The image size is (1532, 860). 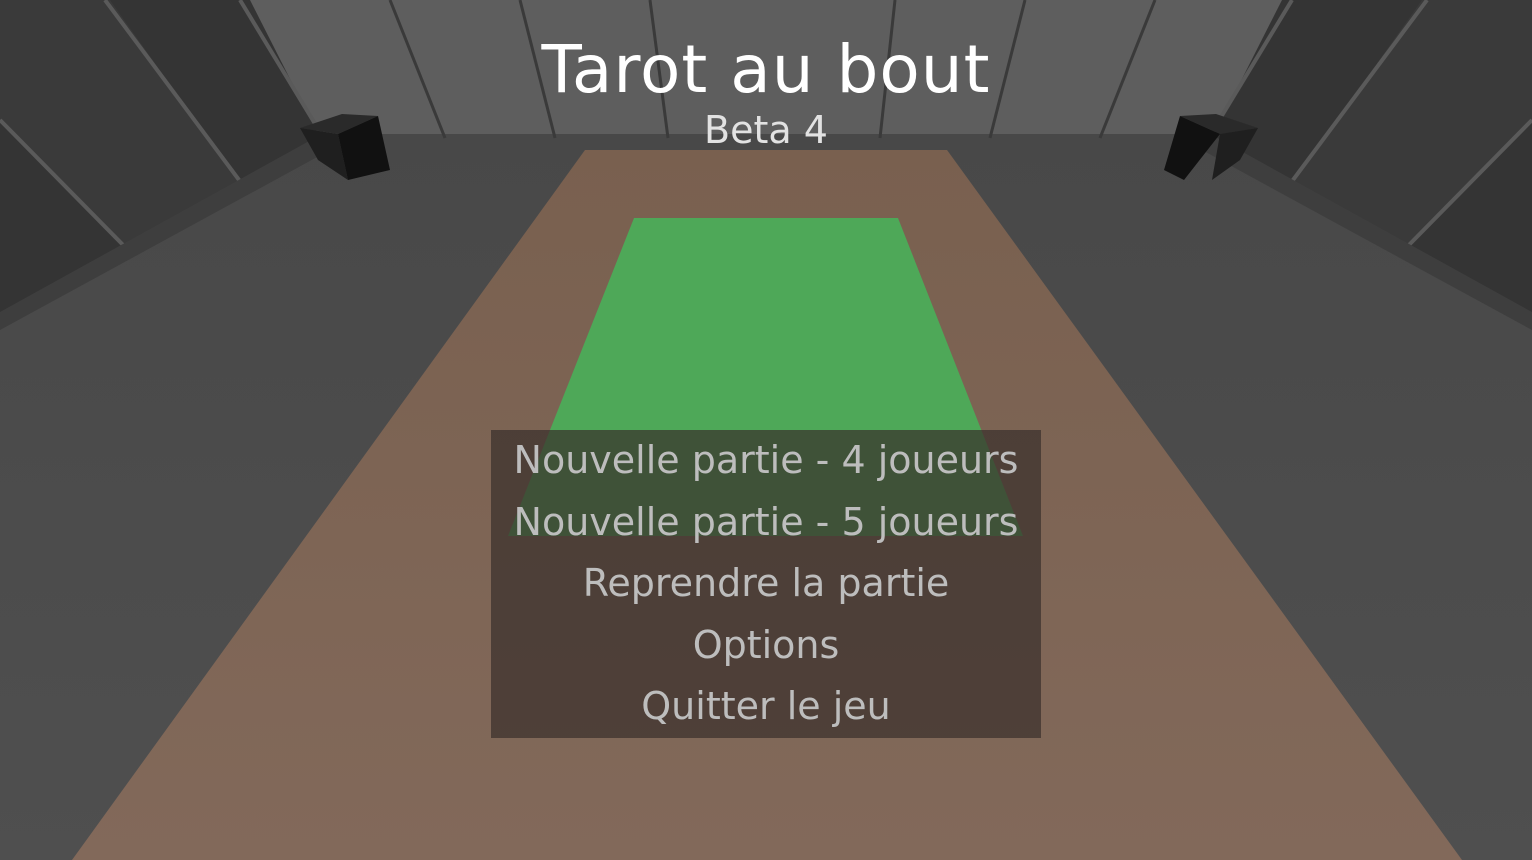 What do you see at coordinates (766, 524) in the screenshot?
I see `new-game-5-players-button: Nouvelle partie - 5 joueurs` at bounding box center [766, 524].